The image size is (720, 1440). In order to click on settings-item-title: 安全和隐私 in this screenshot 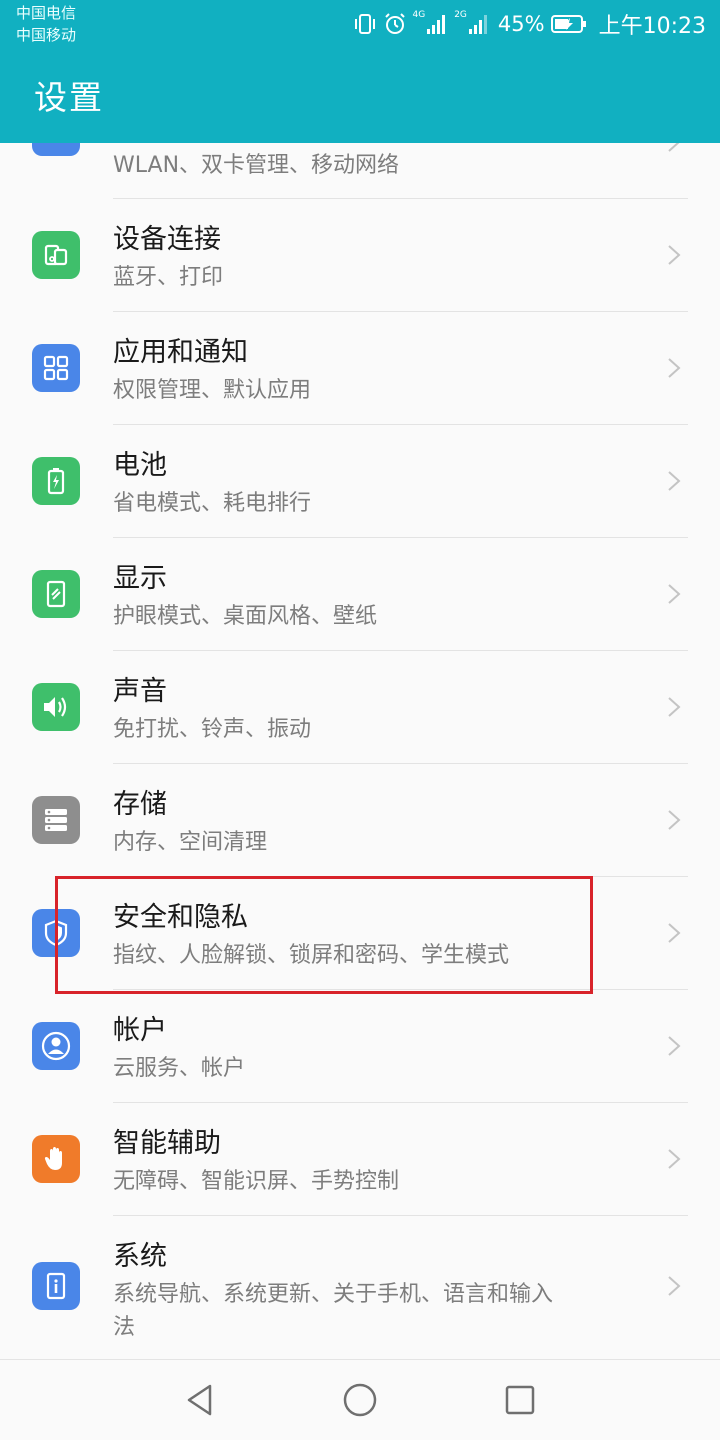, I will do `click(180, 917)`.